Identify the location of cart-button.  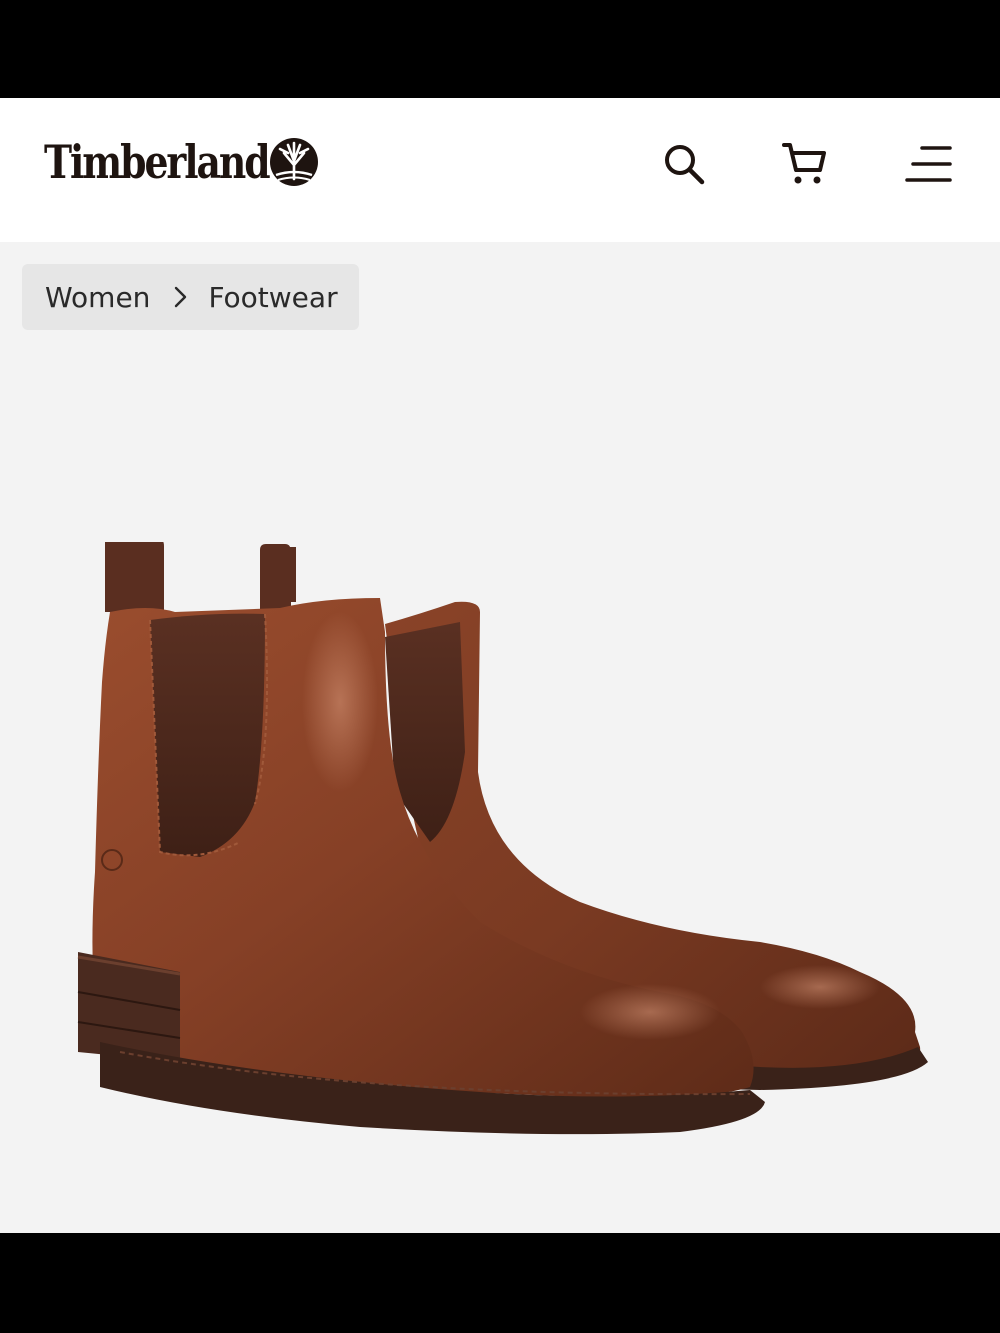
(805, 164).